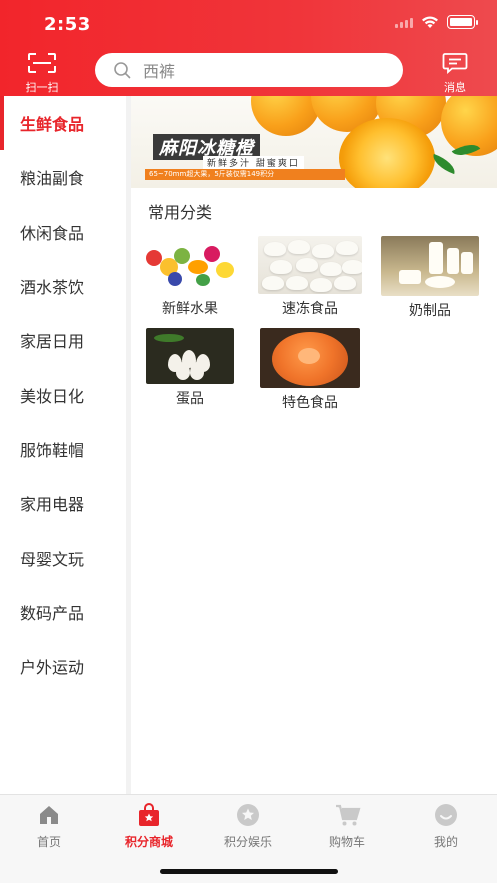 The width and height of the screenshot is (497, 883). What do you see at coordinates (430, 22) in the screenshot?
I see `wifi-icon` at bounding box center [430, 22].